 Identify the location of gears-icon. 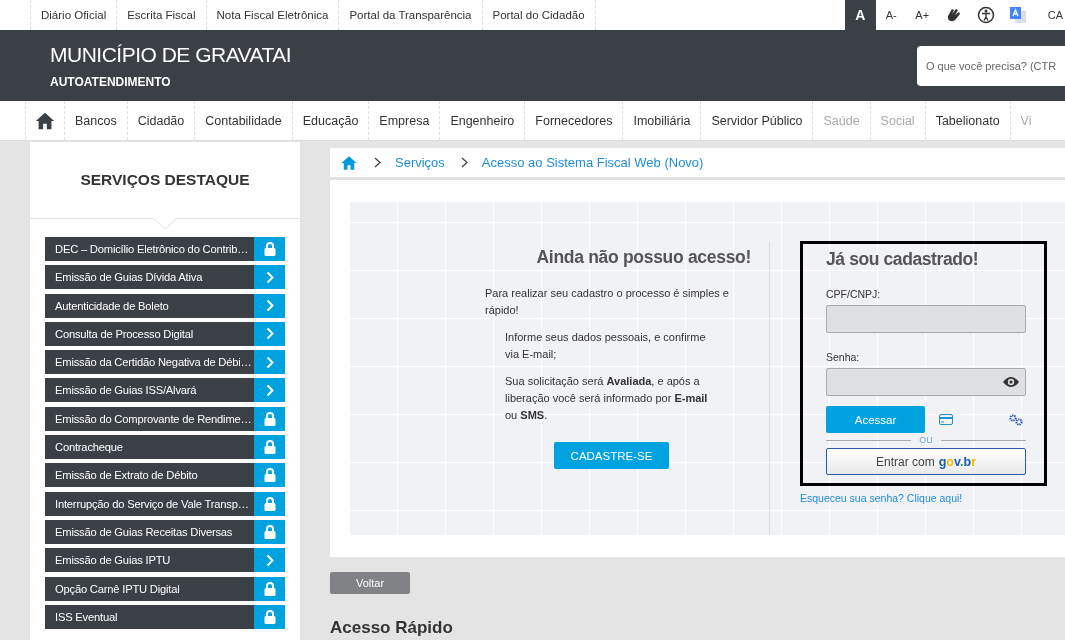
(1016, 419).